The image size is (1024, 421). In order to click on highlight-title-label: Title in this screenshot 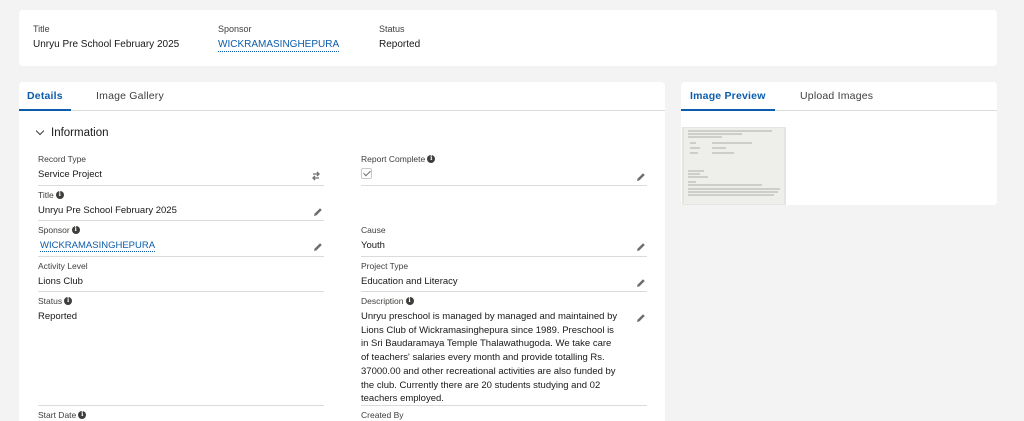, I will do `click(41, 29)`.